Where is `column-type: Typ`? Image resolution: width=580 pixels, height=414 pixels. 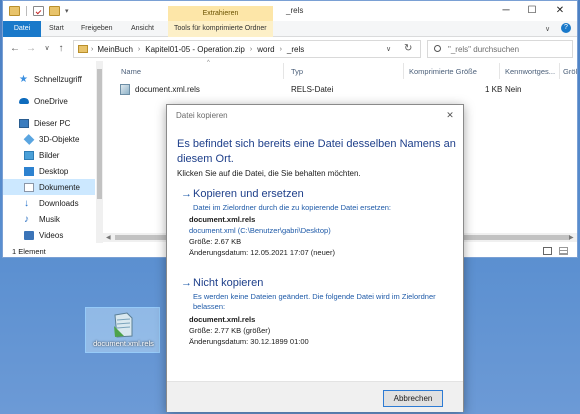 column-type: Typ is located at coordinates (297, 71).